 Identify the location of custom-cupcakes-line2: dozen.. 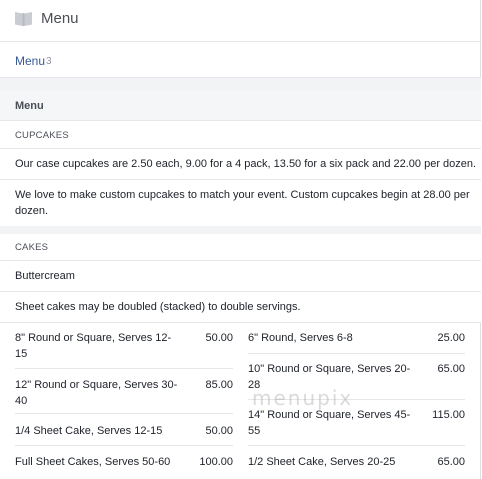
(32, 211).